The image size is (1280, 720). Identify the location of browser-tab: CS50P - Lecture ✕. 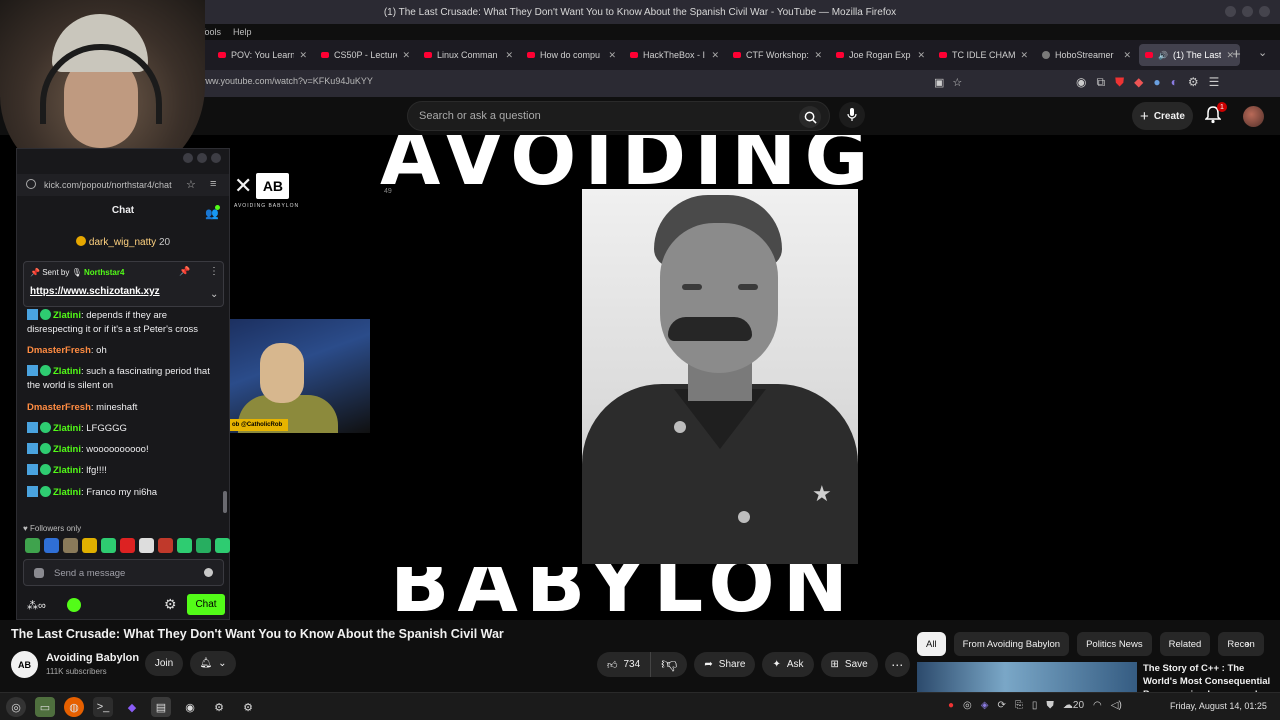
(365, 55).